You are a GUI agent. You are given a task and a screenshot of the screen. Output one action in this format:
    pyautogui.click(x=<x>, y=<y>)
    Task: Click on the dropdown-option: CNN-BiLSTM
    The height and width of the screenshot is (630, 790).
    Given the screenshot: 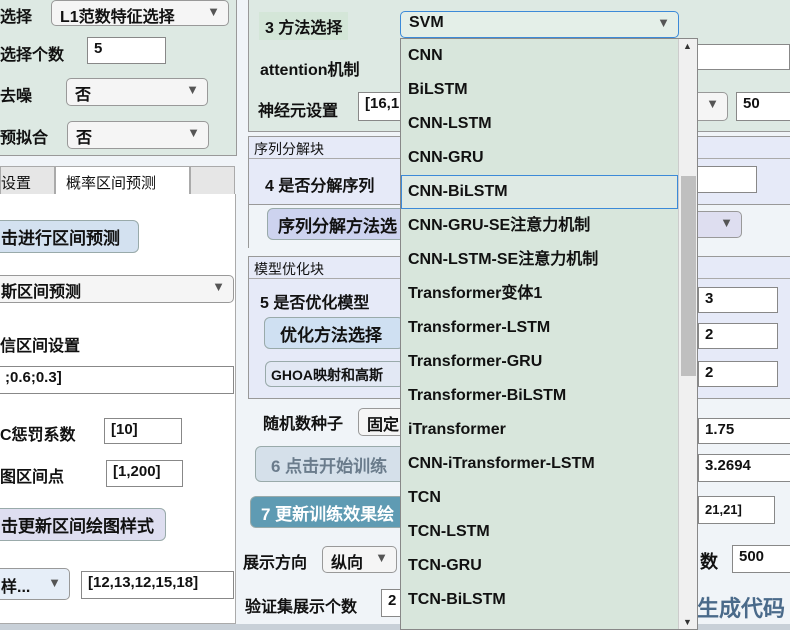 What is the action you would take?
    pyautogui.click(x=539, y=192)
    